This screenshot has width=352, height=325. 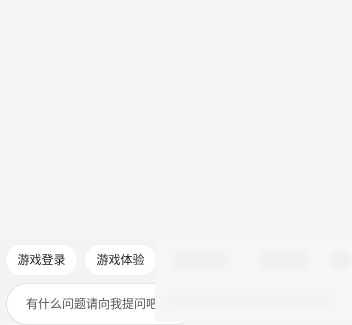 I want to click on suggestion-chip-label: 游戏登录, so click(x=41, y=260).